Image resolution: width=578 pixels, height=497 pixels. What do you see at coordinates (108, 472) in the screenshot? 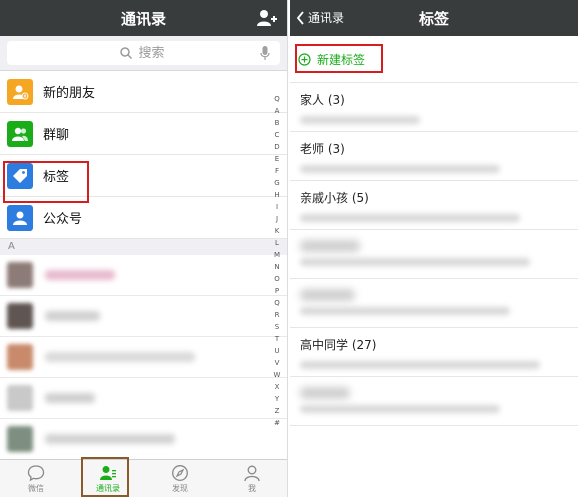
I see `contacts-icon` at bounding box center [108, 472].